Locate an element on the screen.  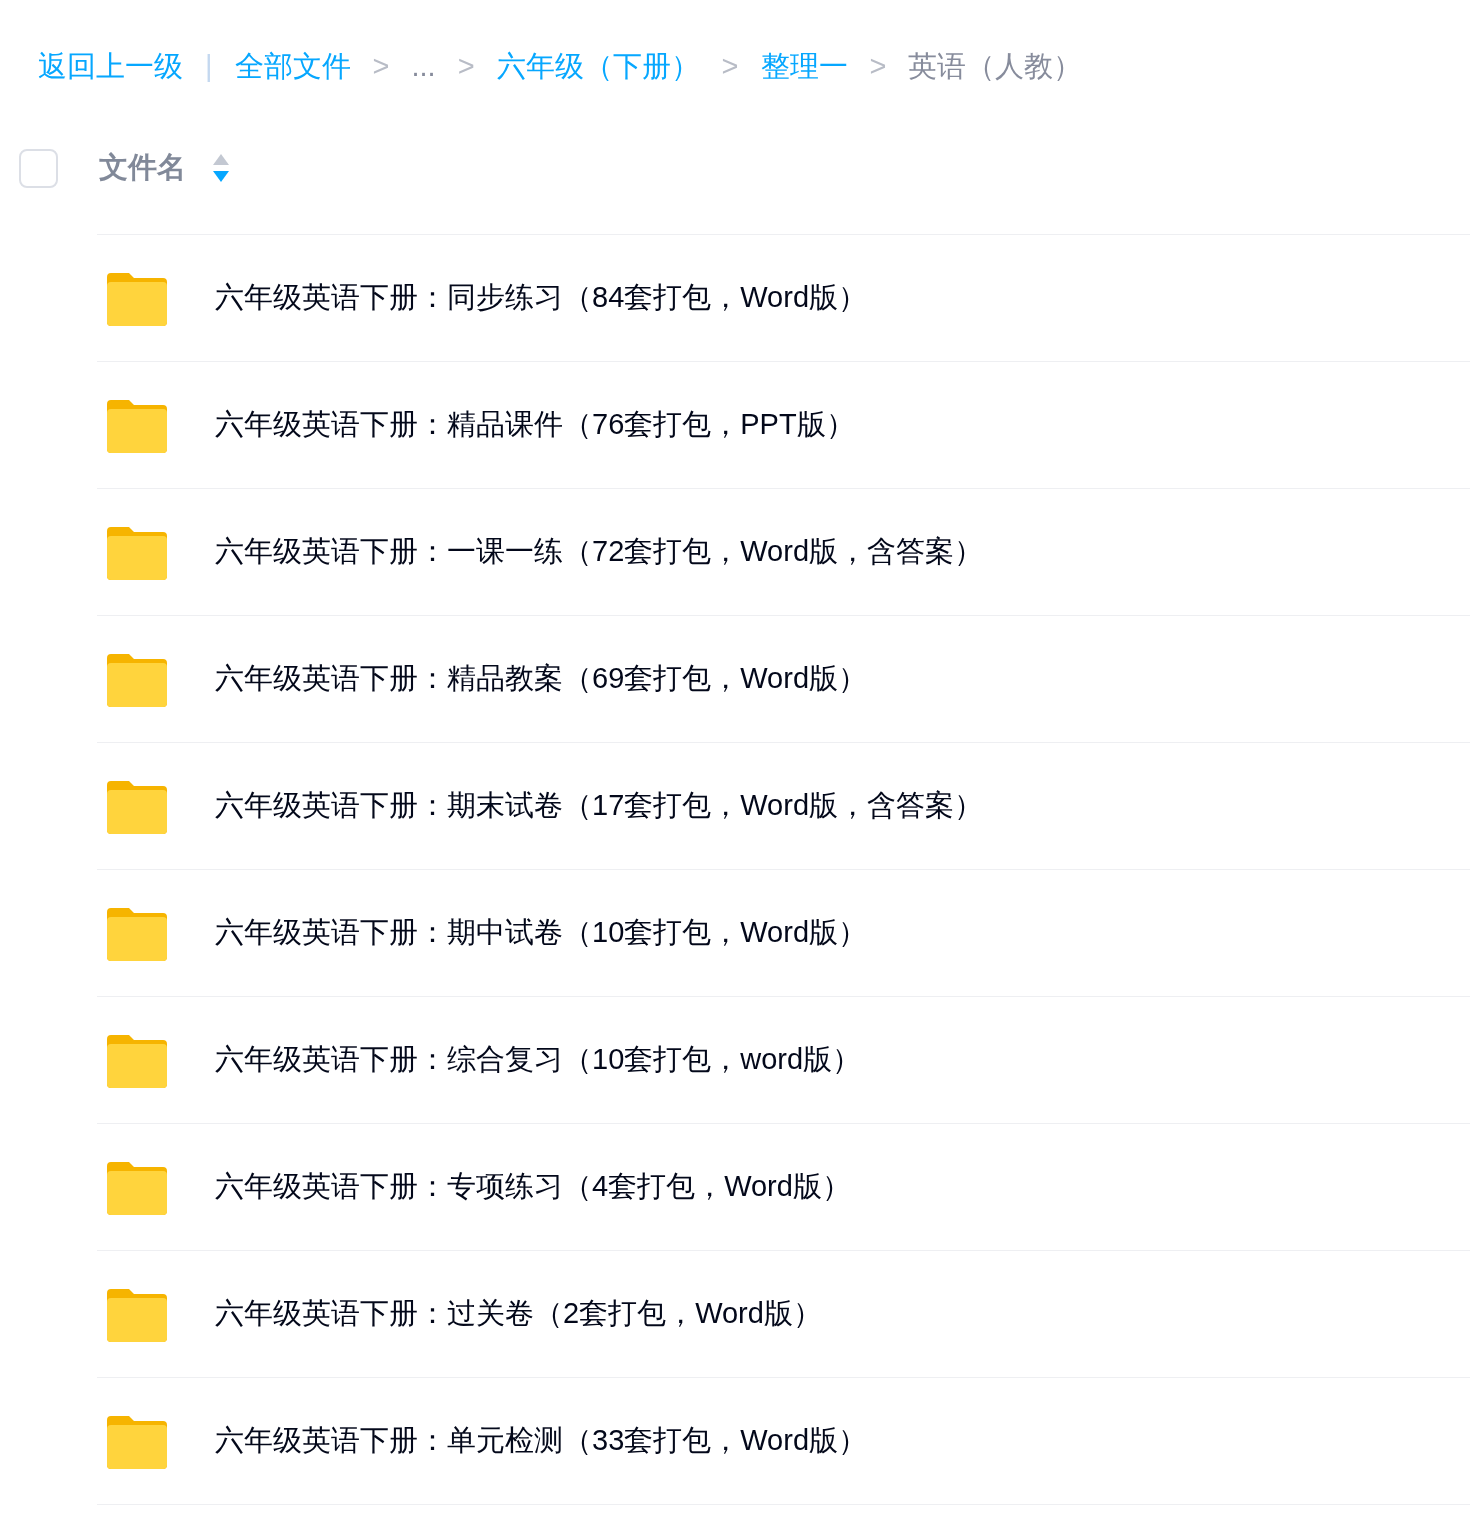
folder-name: 六年级英语下册：过关卷（2套打包，Word版） is located at coordinates (518, 1314).